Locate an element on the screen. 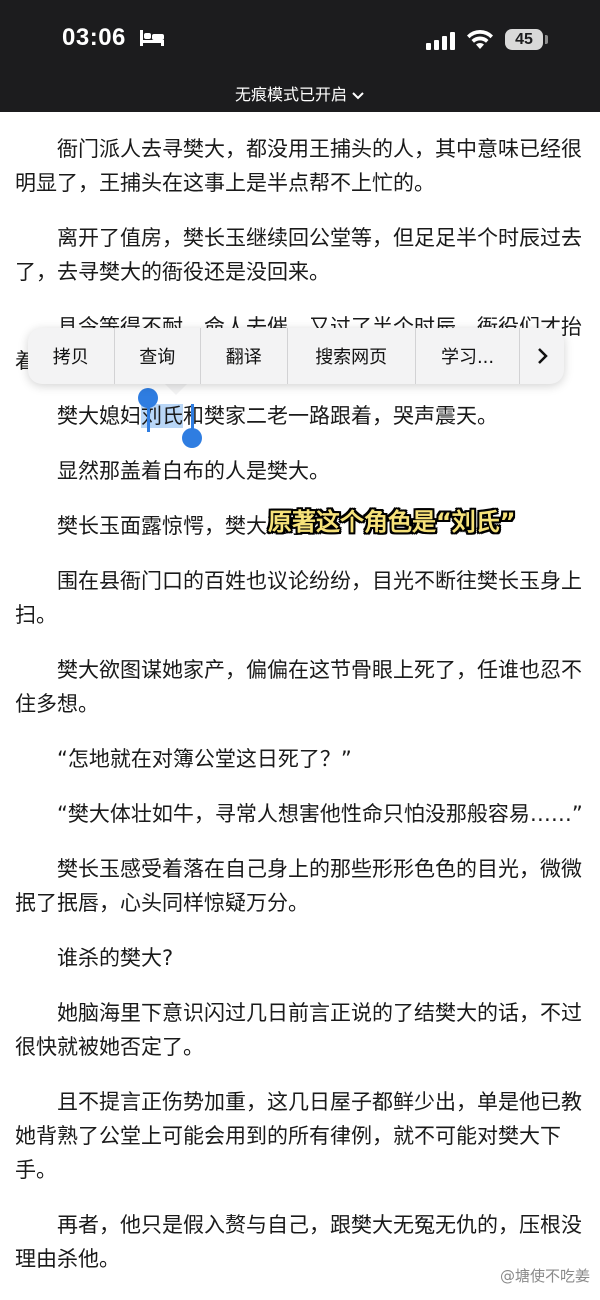  text-span: 和樊家二老一路跟着，哭声震天。 is located at coordinates (340, 416).